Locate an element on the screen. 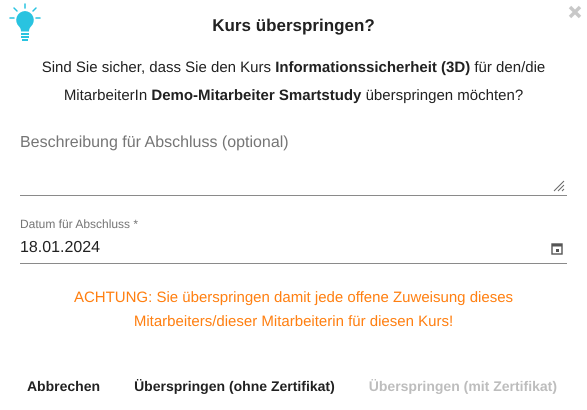  confirmation-message: Sind Sie sicher, dass Sie den Kurs Informationssicherheit (3D) für den/die MitarbeiterIn Demo-Mitarbeiter Smartstudy überspringen möchten? is located at coordinates (293, 82).